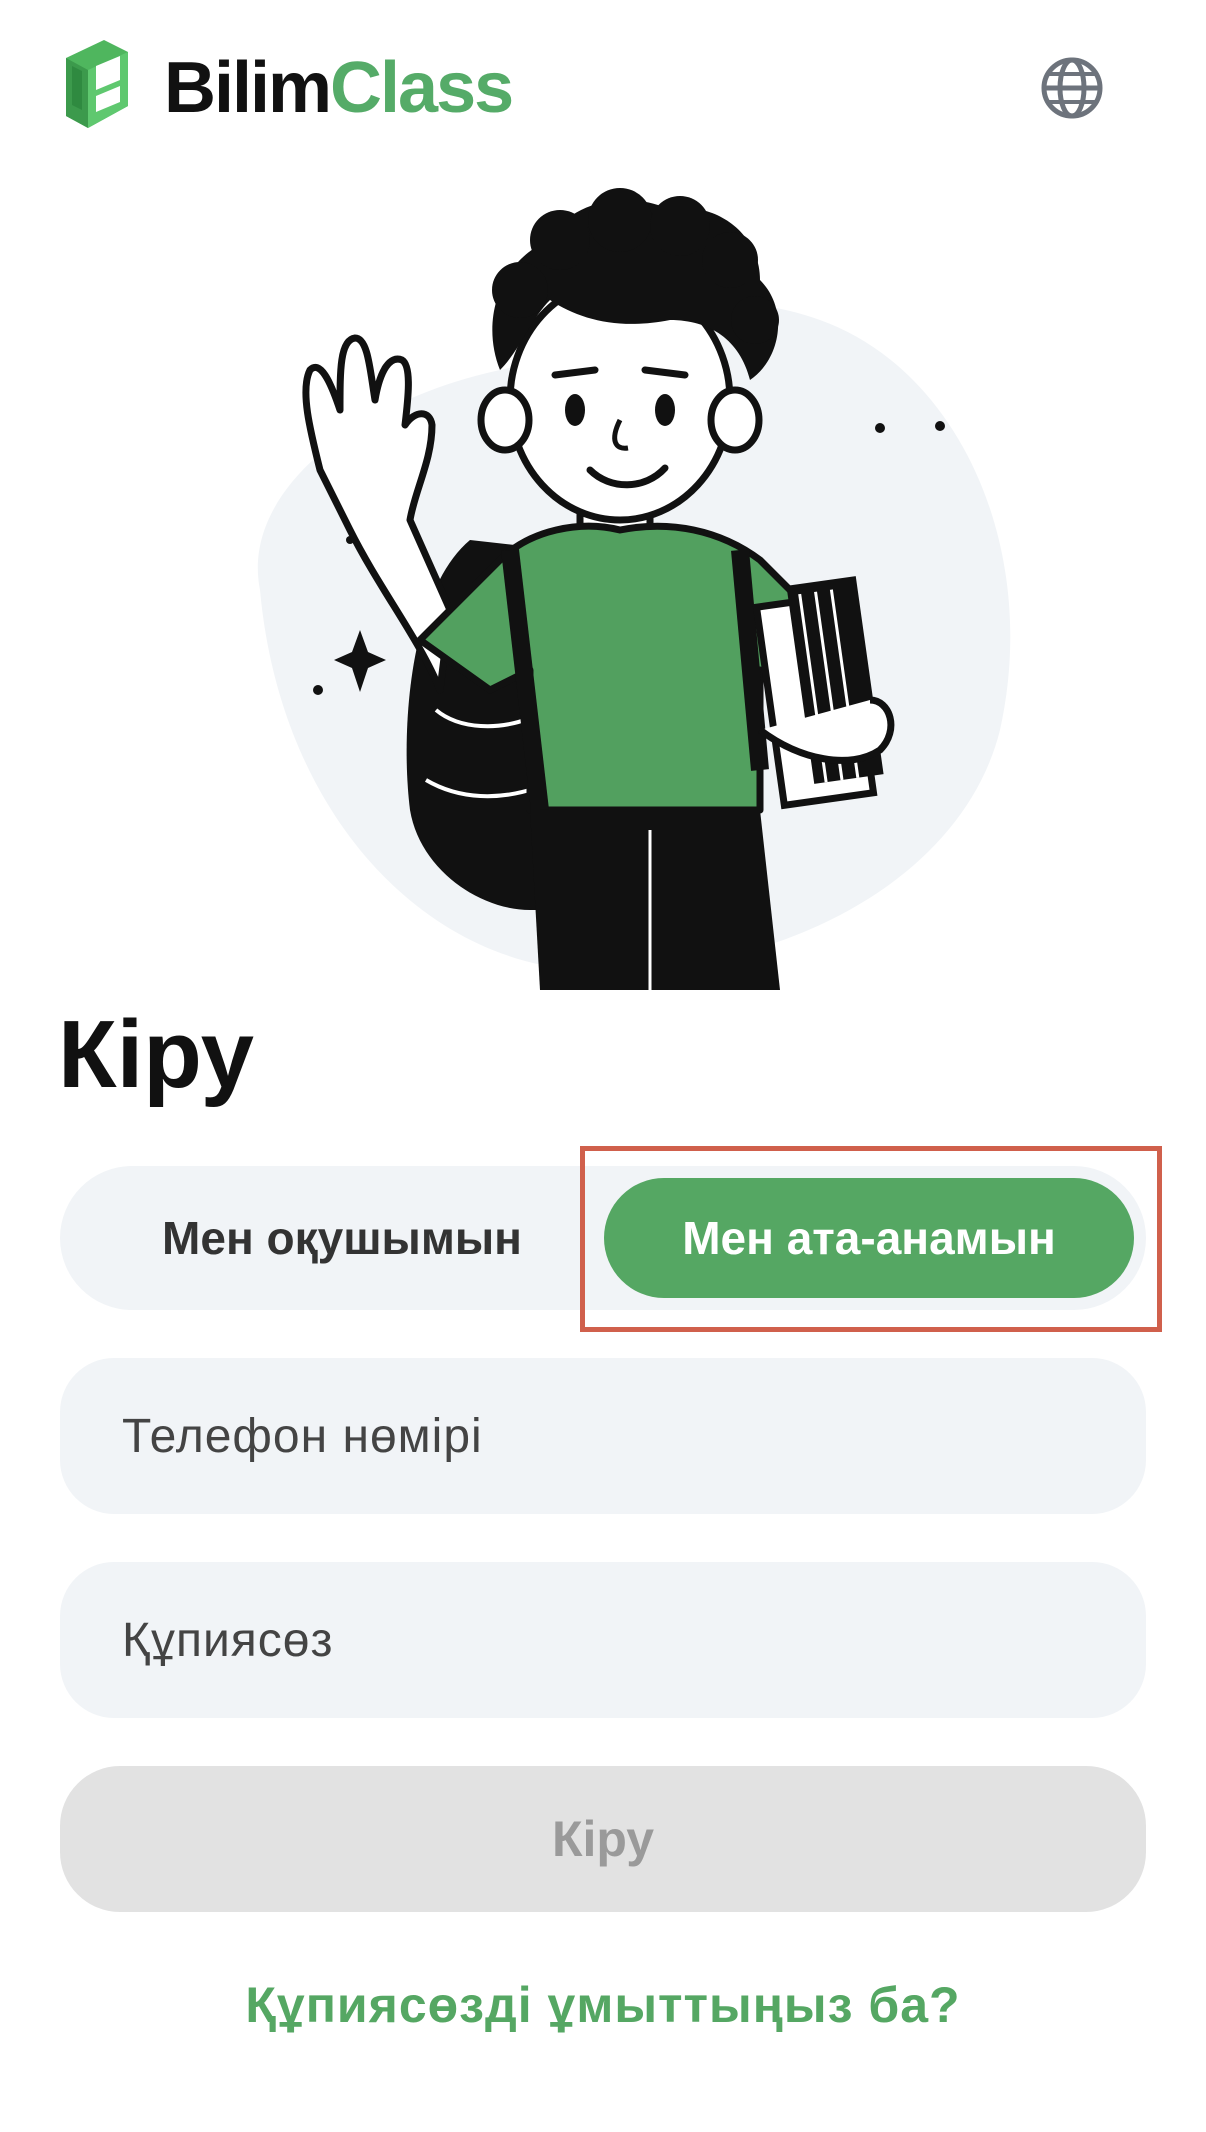 This screenshot has width=1206, height=2132. Describe the element at coordinates (342, 1238) in the screenshot. I see `role-student-button: Мен оқушымын` at that location.